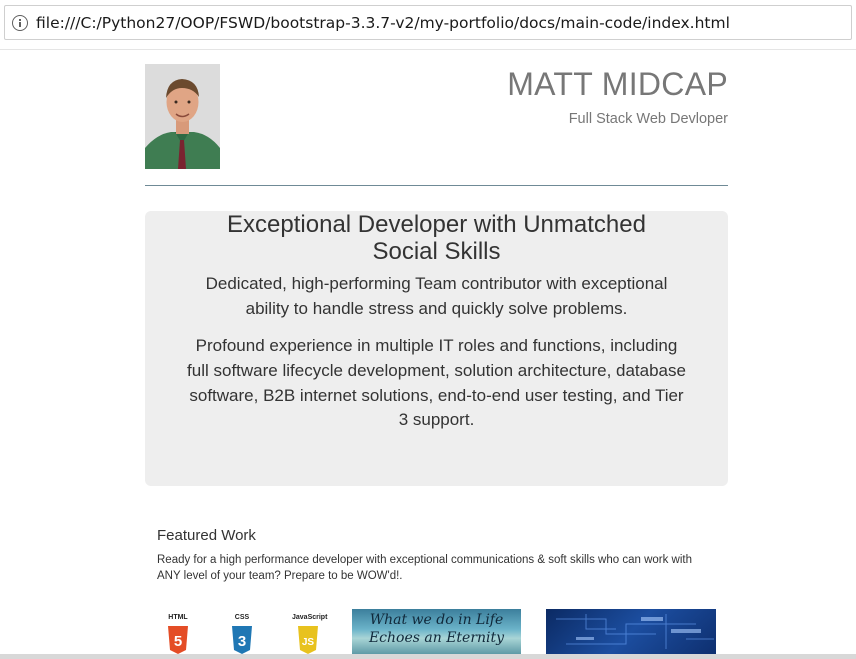 The width and height of the screenshot is (856, 659). I want to click on html5-icon: HTML 5, so click(178, 634).